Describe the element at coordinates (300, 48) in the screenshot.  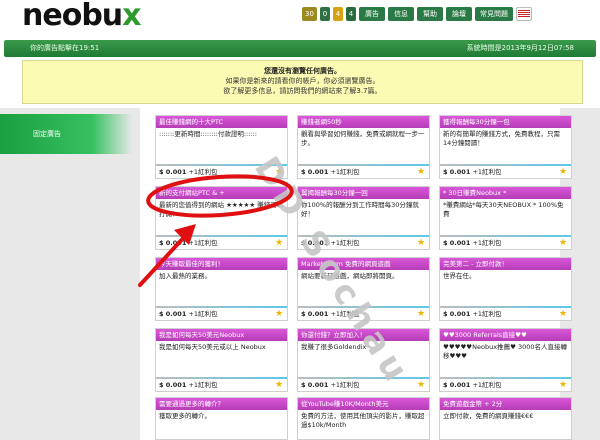
I see `status-bar: 你的廣告點擊在19:51 系統時間是2013年9月12日07:58` at that location.